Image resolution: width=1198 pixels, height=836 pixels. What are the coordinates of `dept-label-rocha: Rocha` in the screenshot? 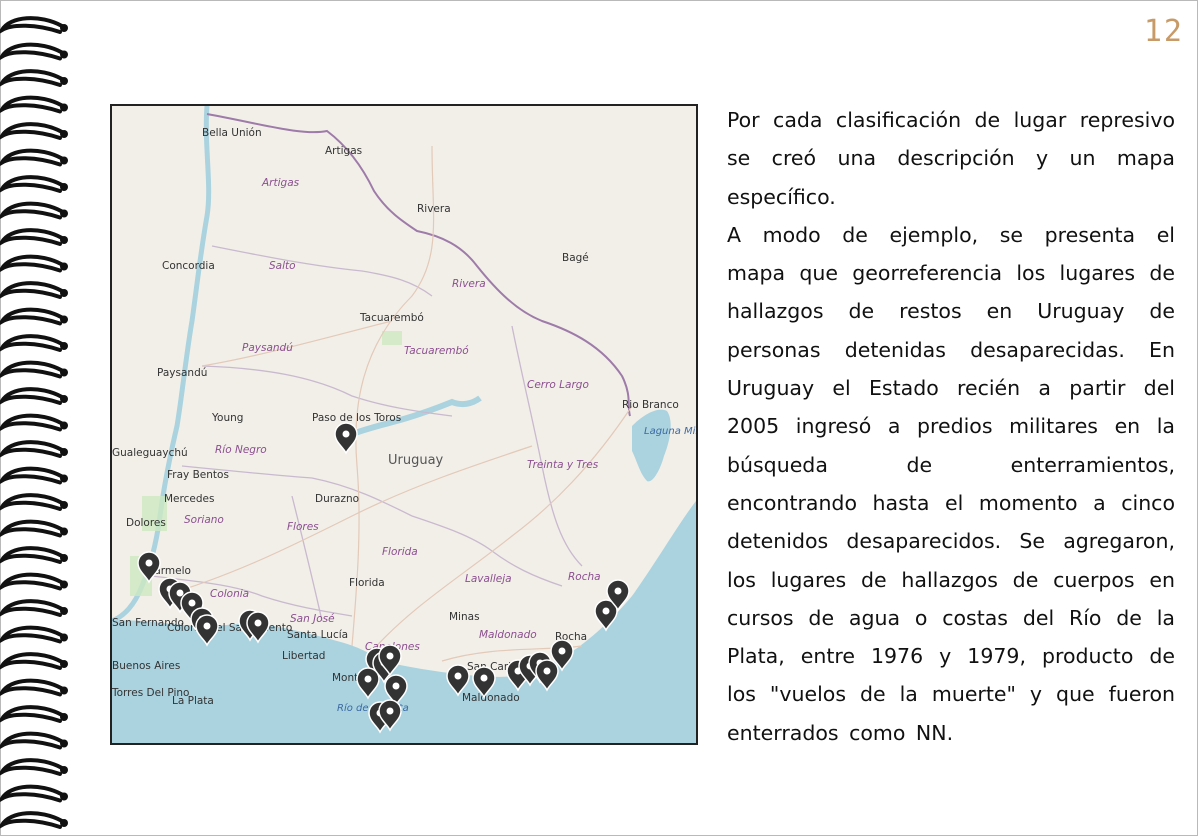 It's located at (584, 577).